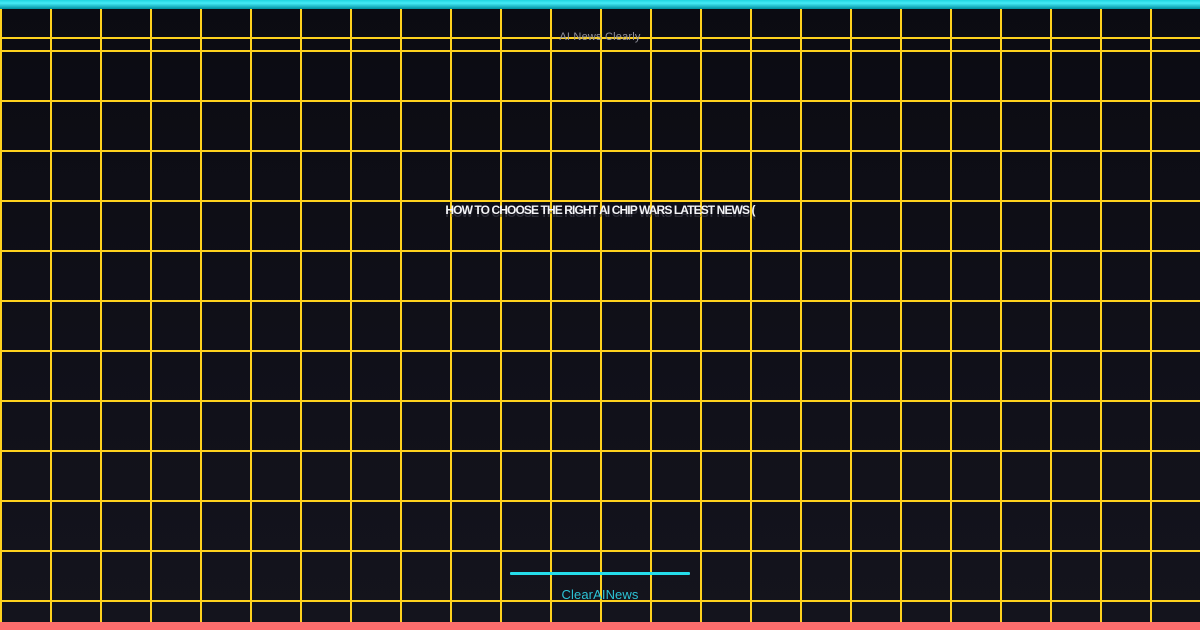 Image resolution: width=1200 pixels, height=630 pixels. Describe the element at coordinates (600, 37) in the screenshot. I see `site-name: AI News Clearly` at that location.